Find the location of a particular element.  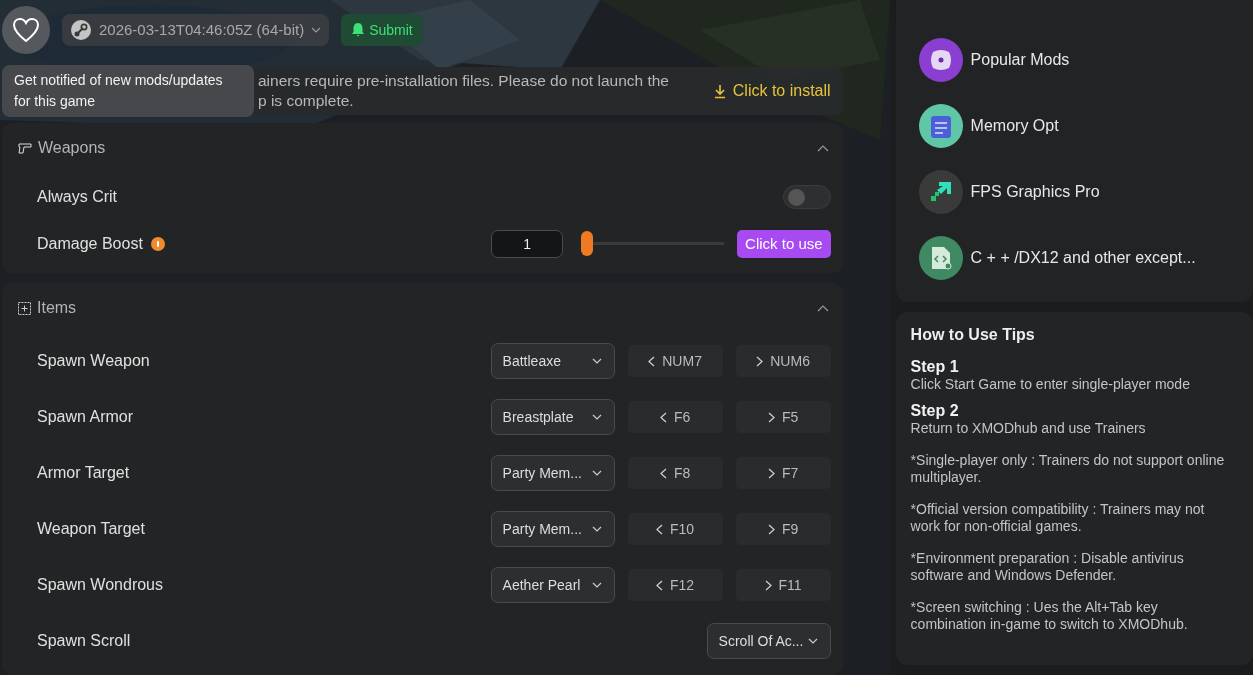

next-hotkey-button: F11 is located at coordinates (783, 585).